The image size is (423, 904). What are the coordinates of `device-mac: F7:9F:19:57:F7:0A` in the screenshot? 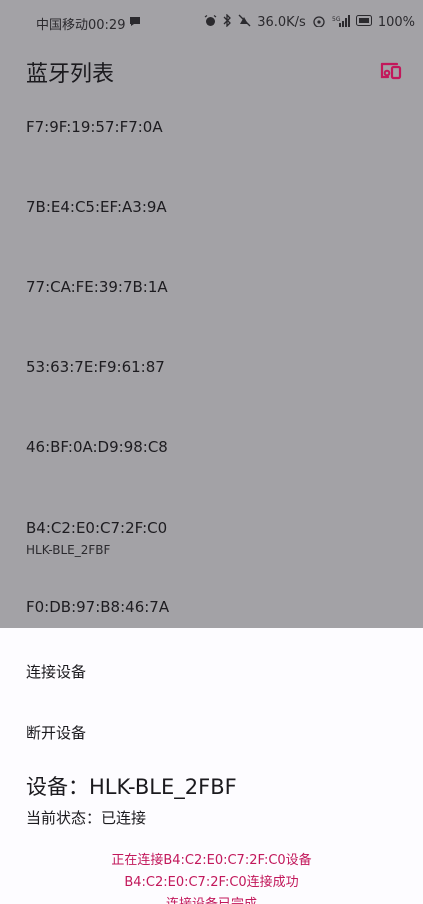 It's located at (94, 127).